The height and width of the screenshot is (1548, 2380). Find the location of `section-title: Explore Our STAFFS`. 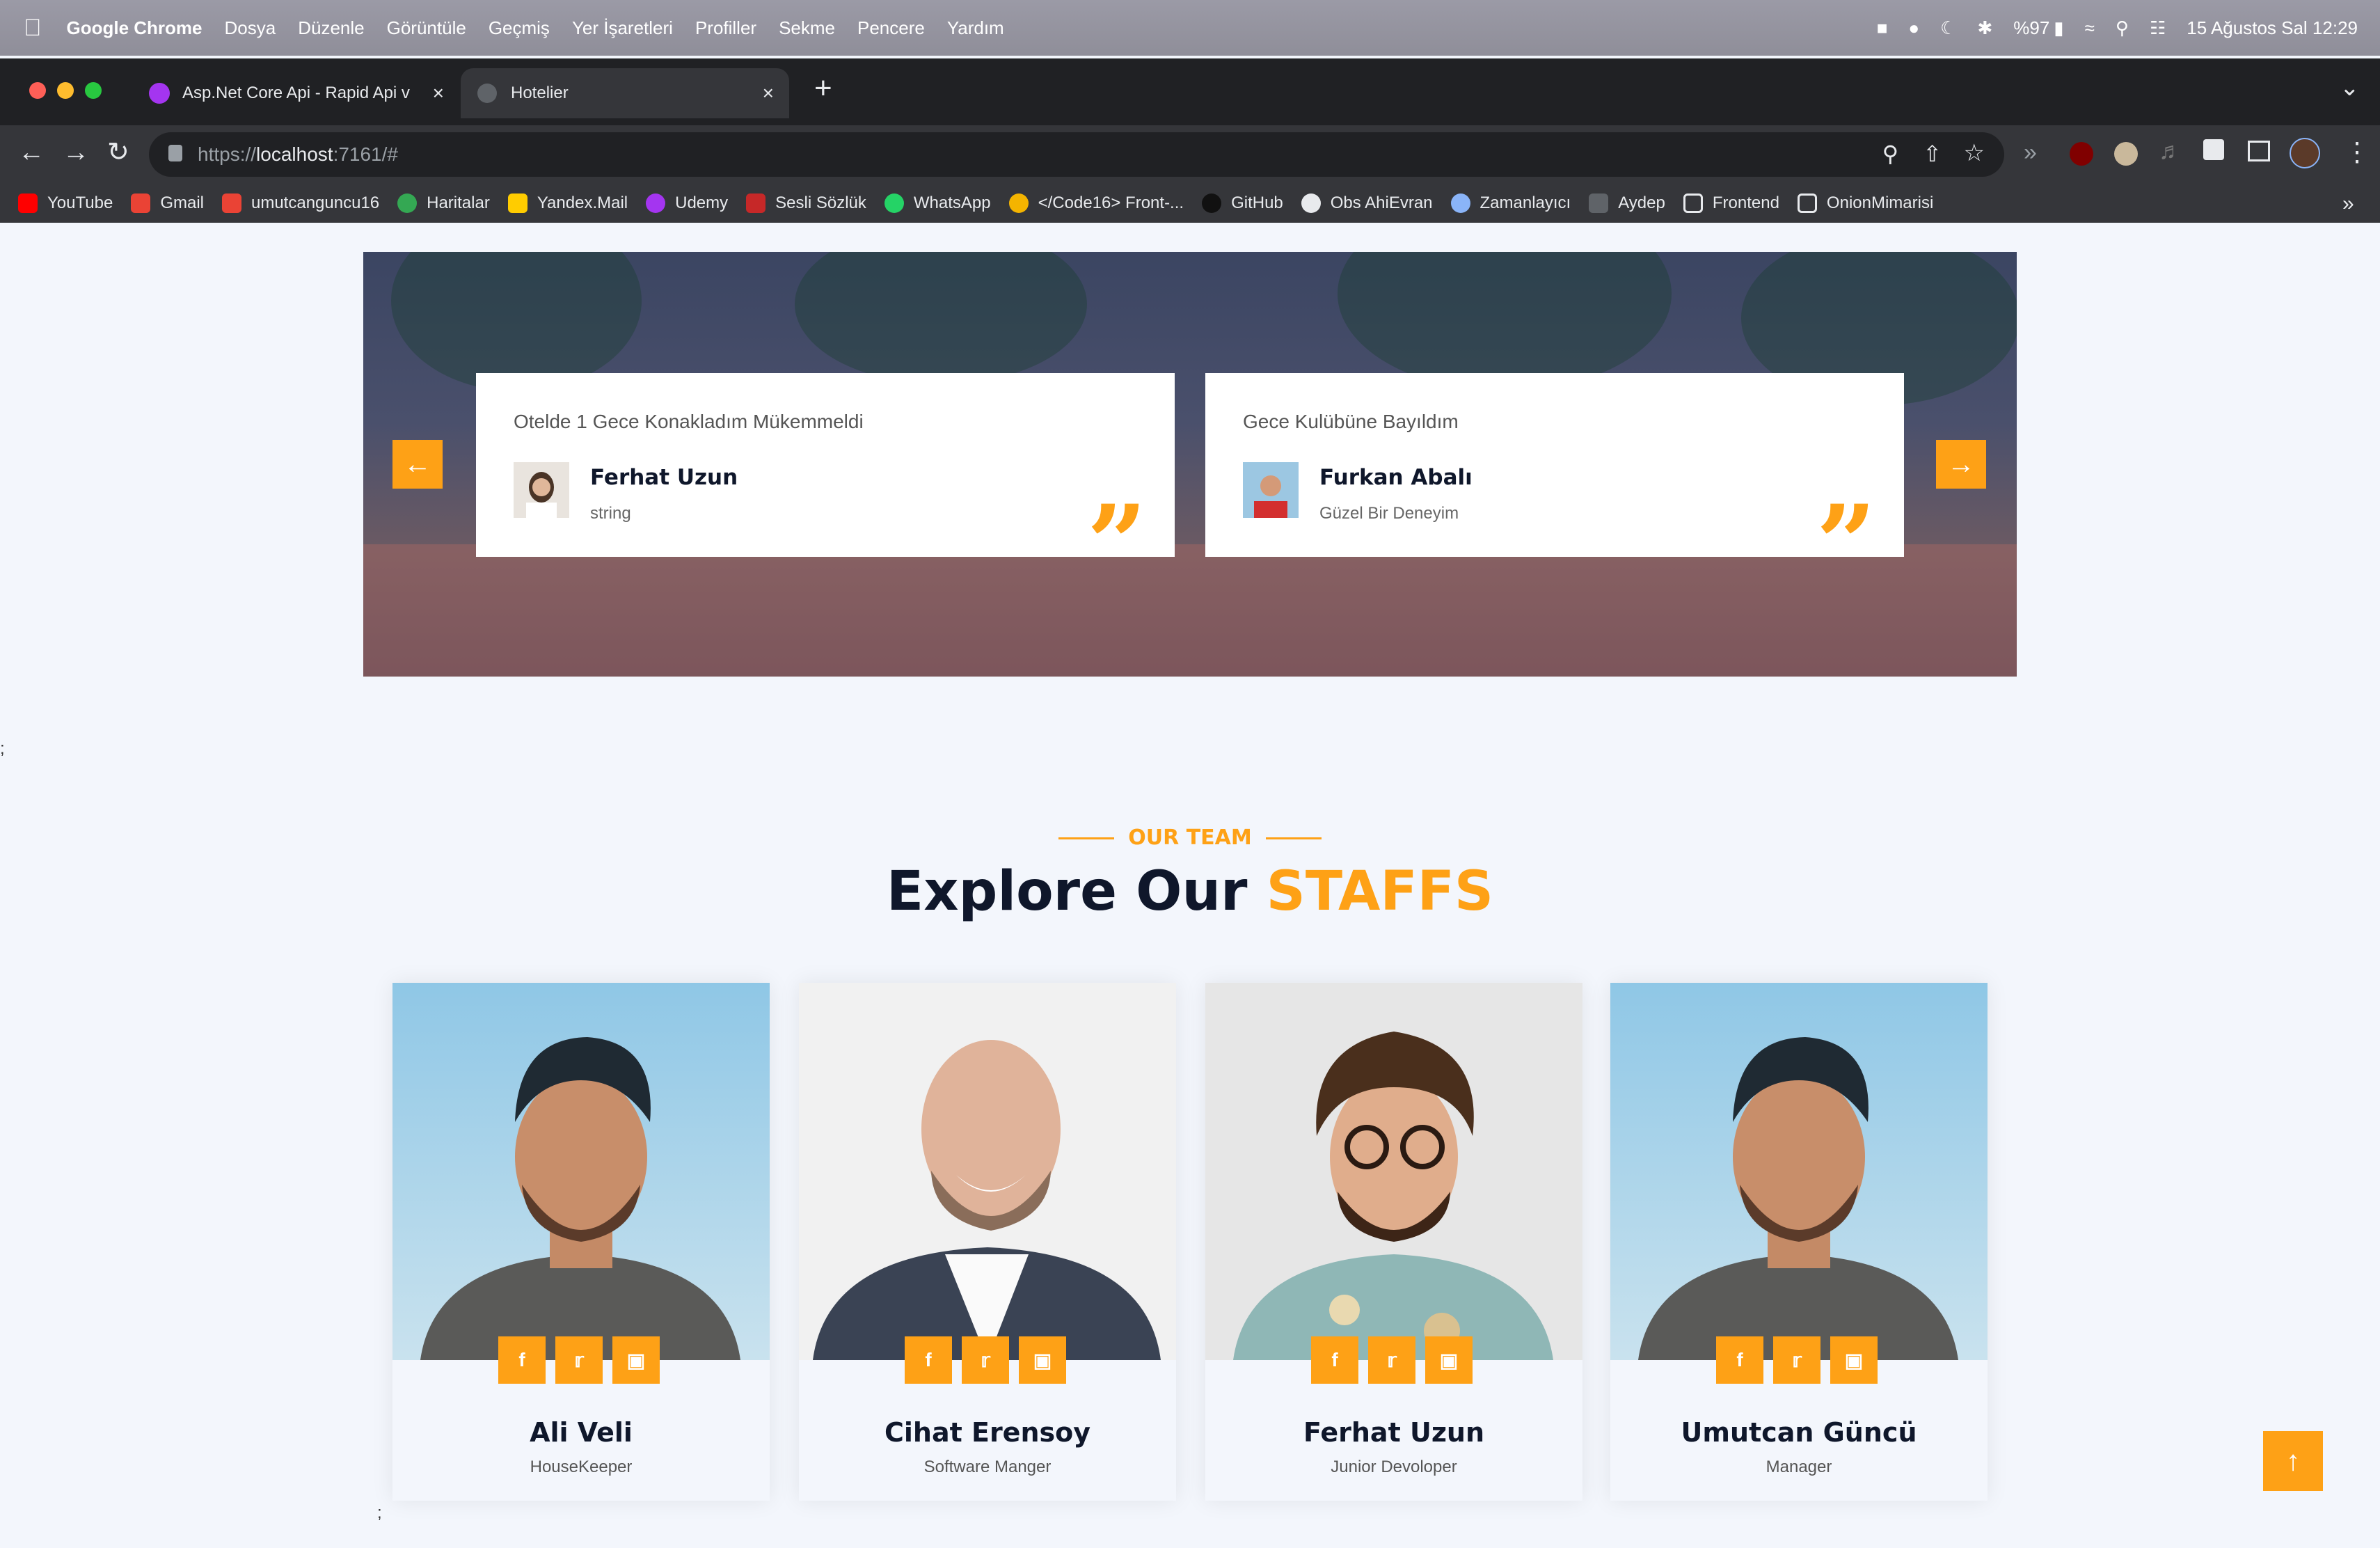

section-title: Explore Our STAFFS is located at coordinates (1190, 891).